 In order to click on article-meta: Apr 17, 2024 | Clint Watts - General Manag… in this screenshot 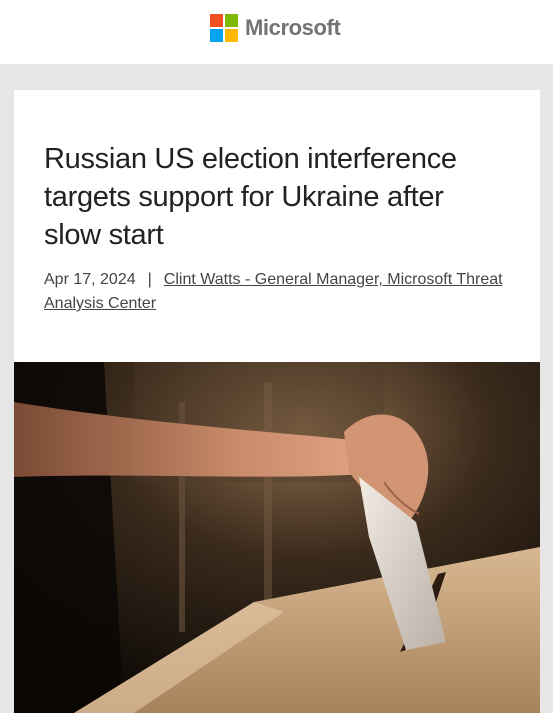, I will do `click(279, 292)`.